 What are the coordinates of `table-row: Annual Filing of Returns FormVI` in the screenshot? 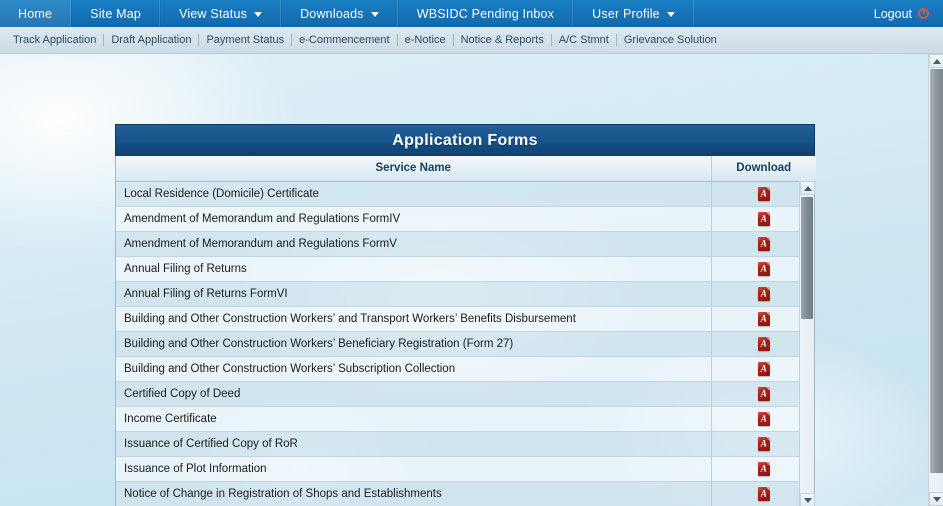 It's located at (465, 294).